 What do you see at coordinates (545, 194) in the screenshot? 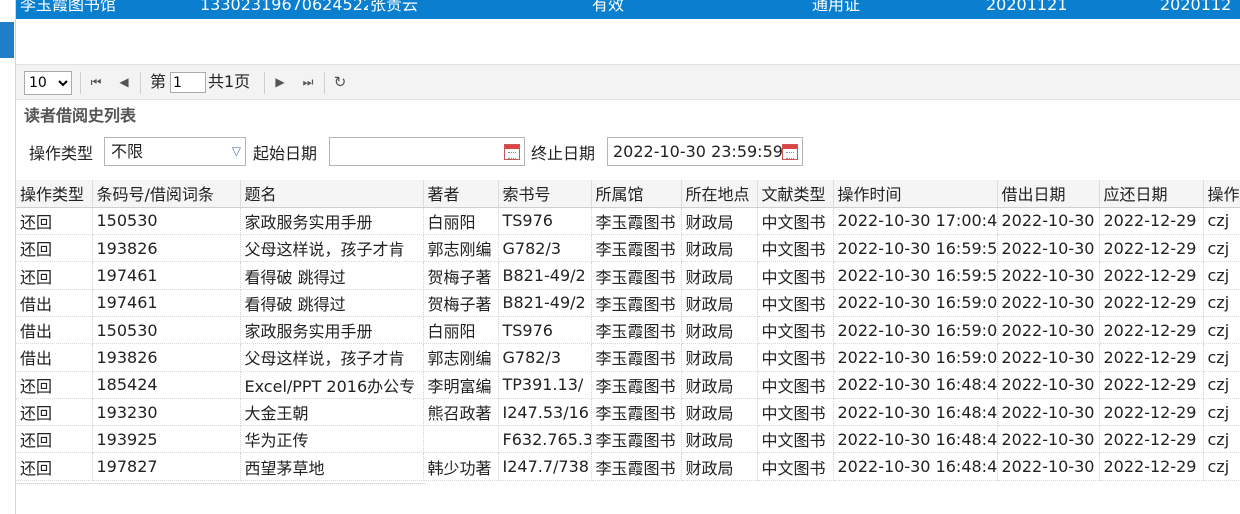
I see `column-header: 索书号` at bounding box center [545, 194].